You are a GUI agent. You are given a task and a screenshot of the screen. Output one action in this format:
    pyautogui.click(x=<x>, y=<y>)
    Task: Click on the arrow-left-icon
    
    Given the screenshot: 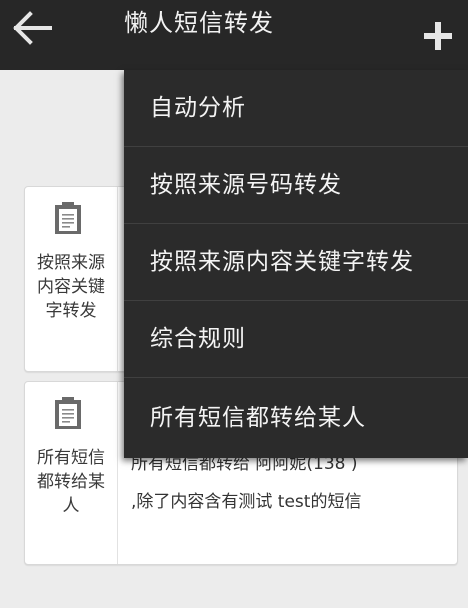 What is the action you would take?
    pyautogui.click(x=32, y=28)
    